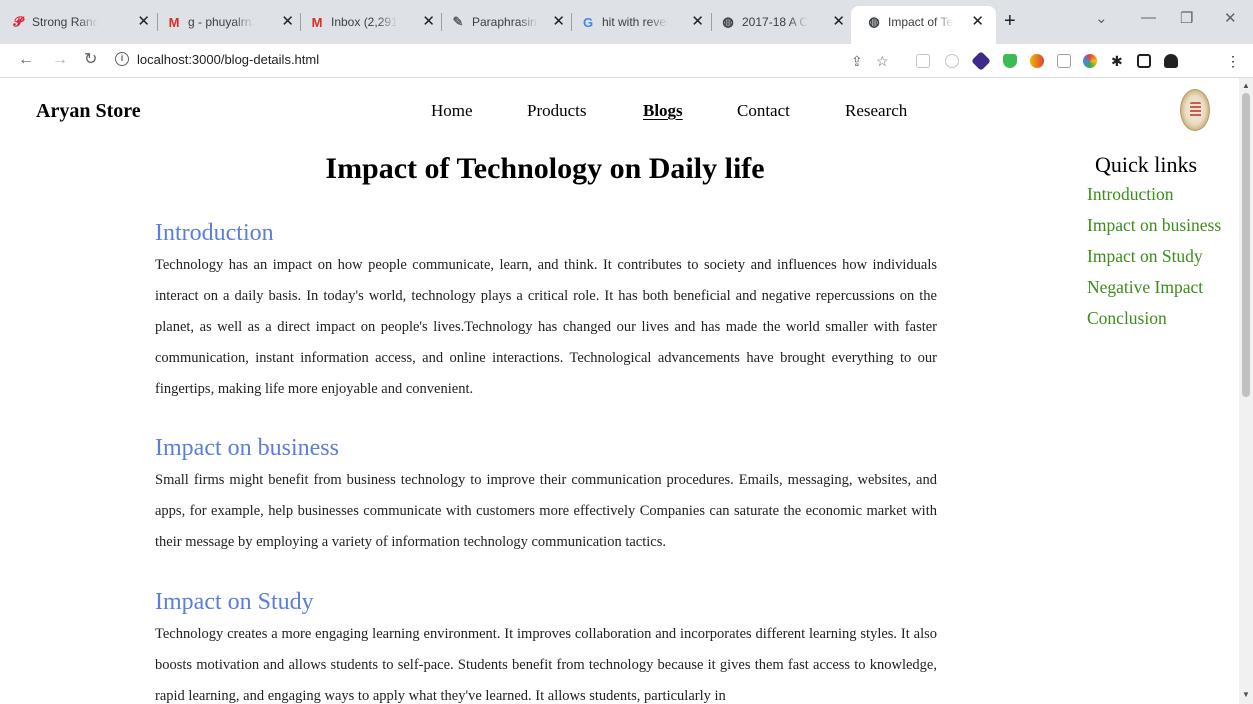  I want to click on tab-strong-random: 𝓟 Strong Random ✕, so click(80, 22).